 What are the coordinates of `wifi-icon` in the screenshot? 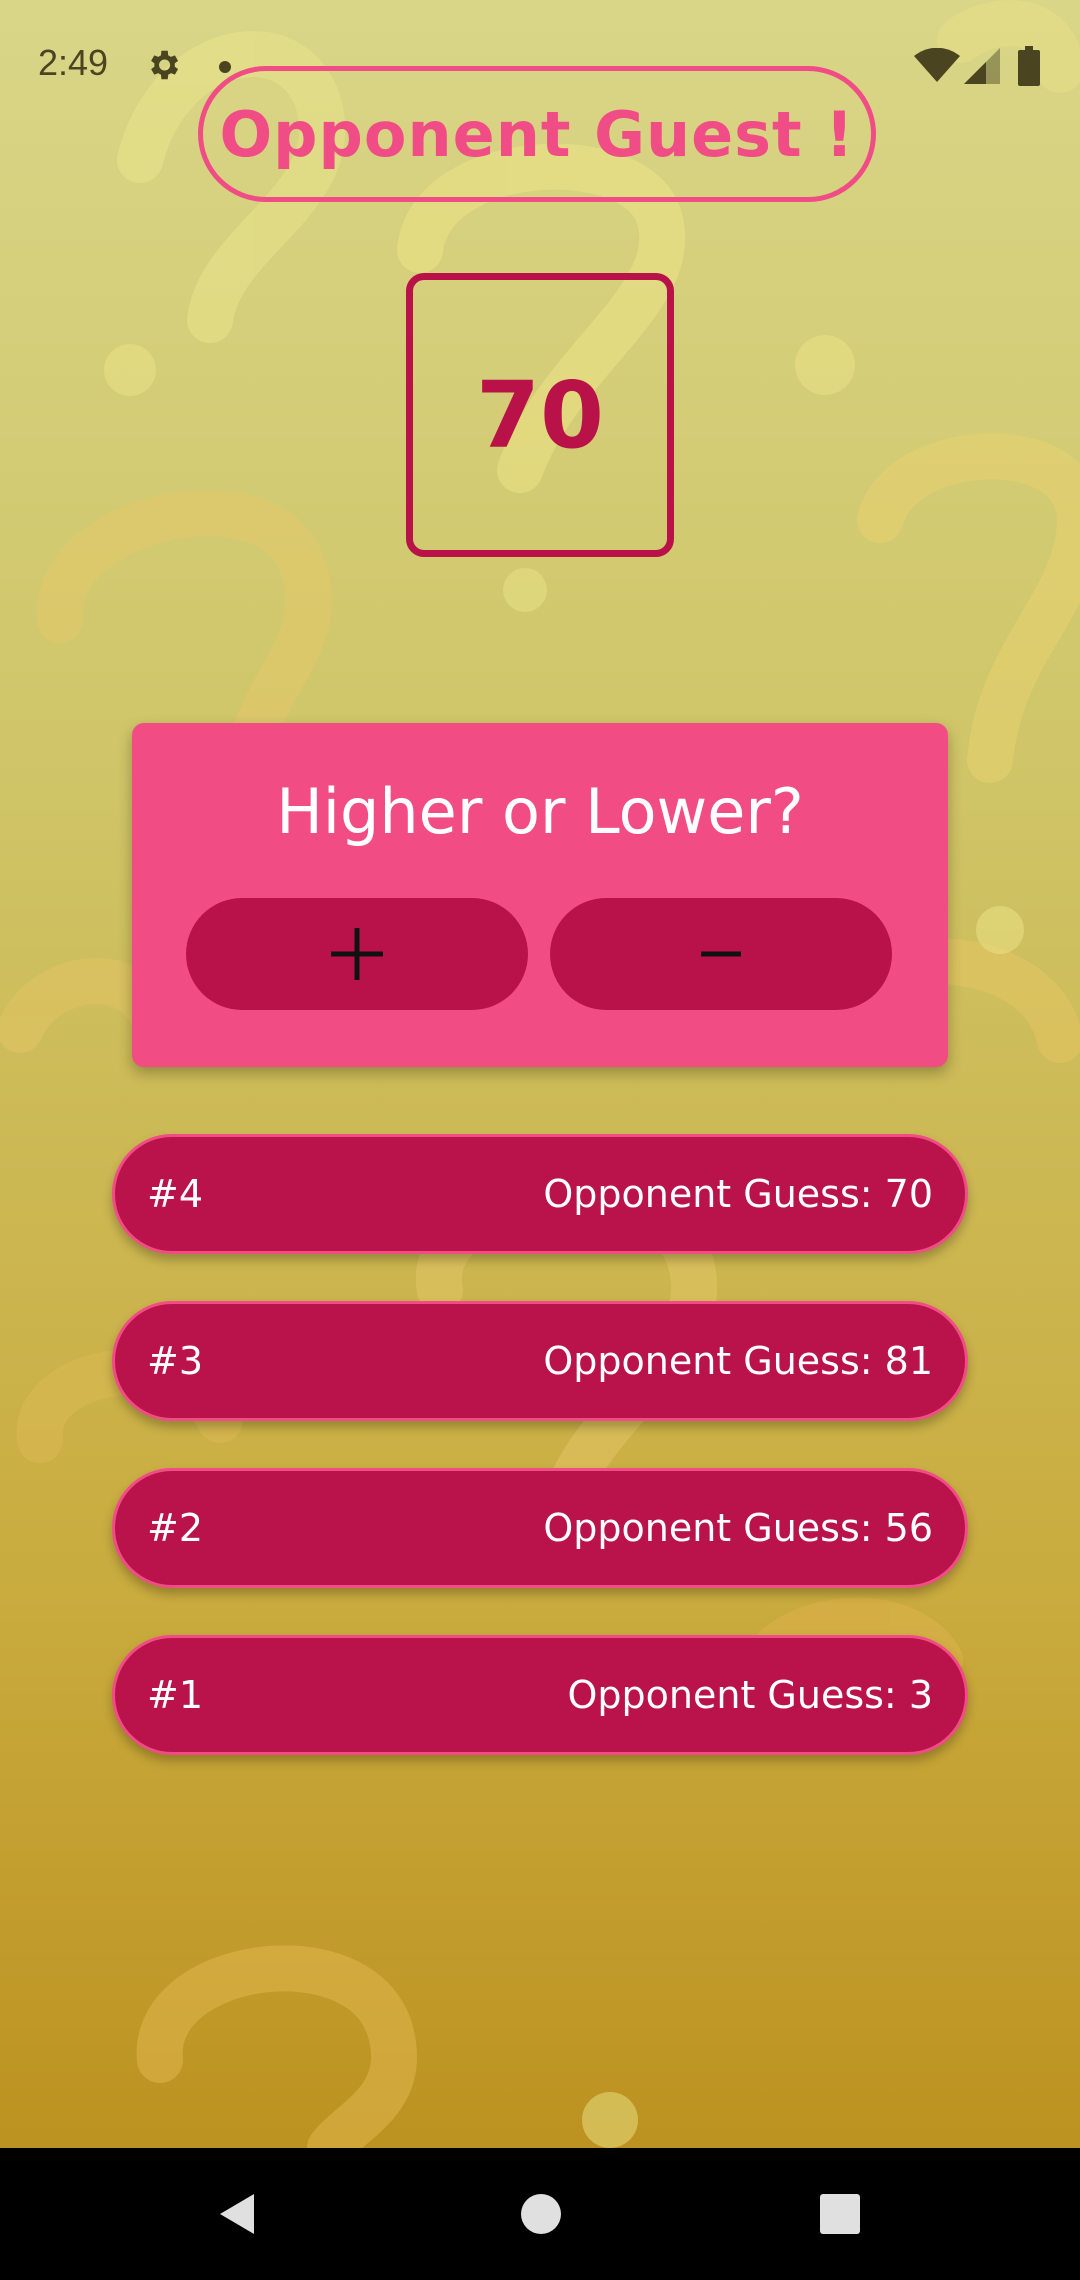 It's located at (937, 65).